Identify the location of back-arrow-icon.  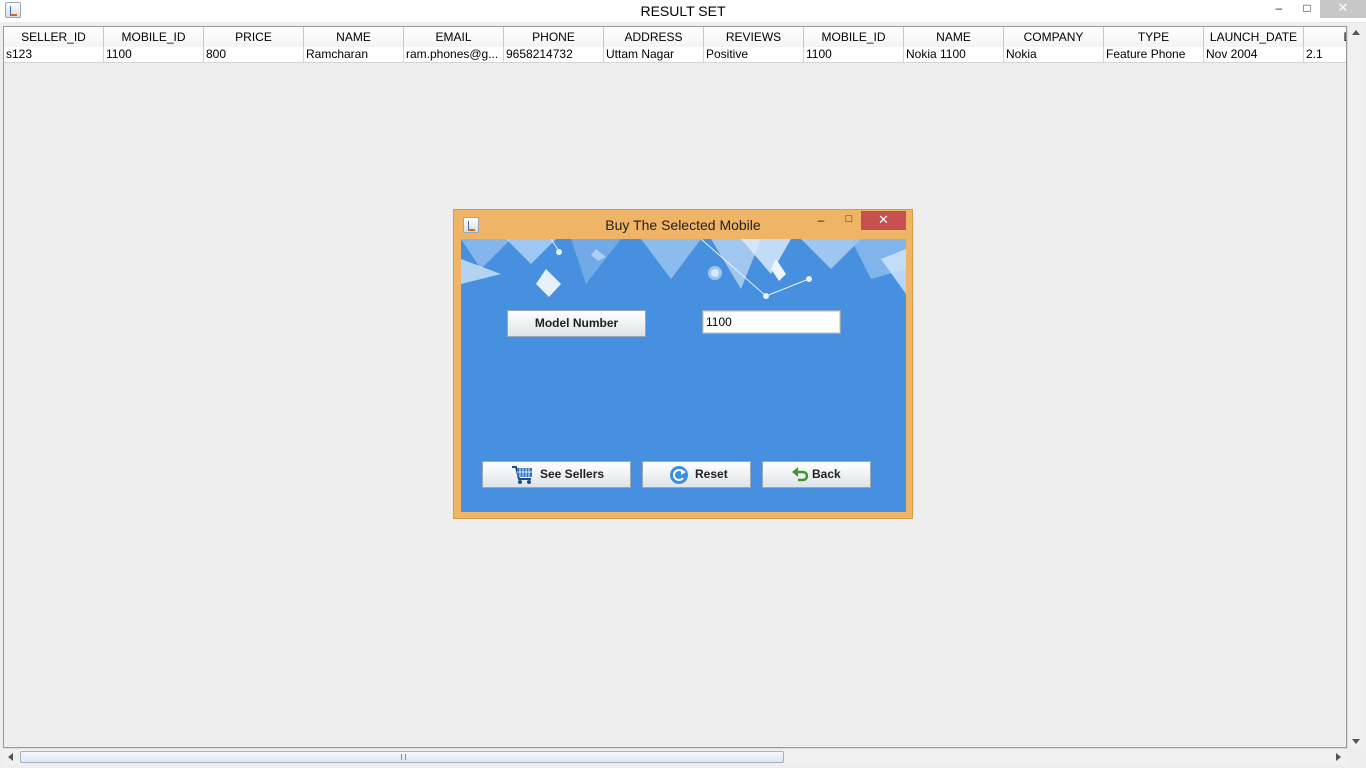
(800, 474).